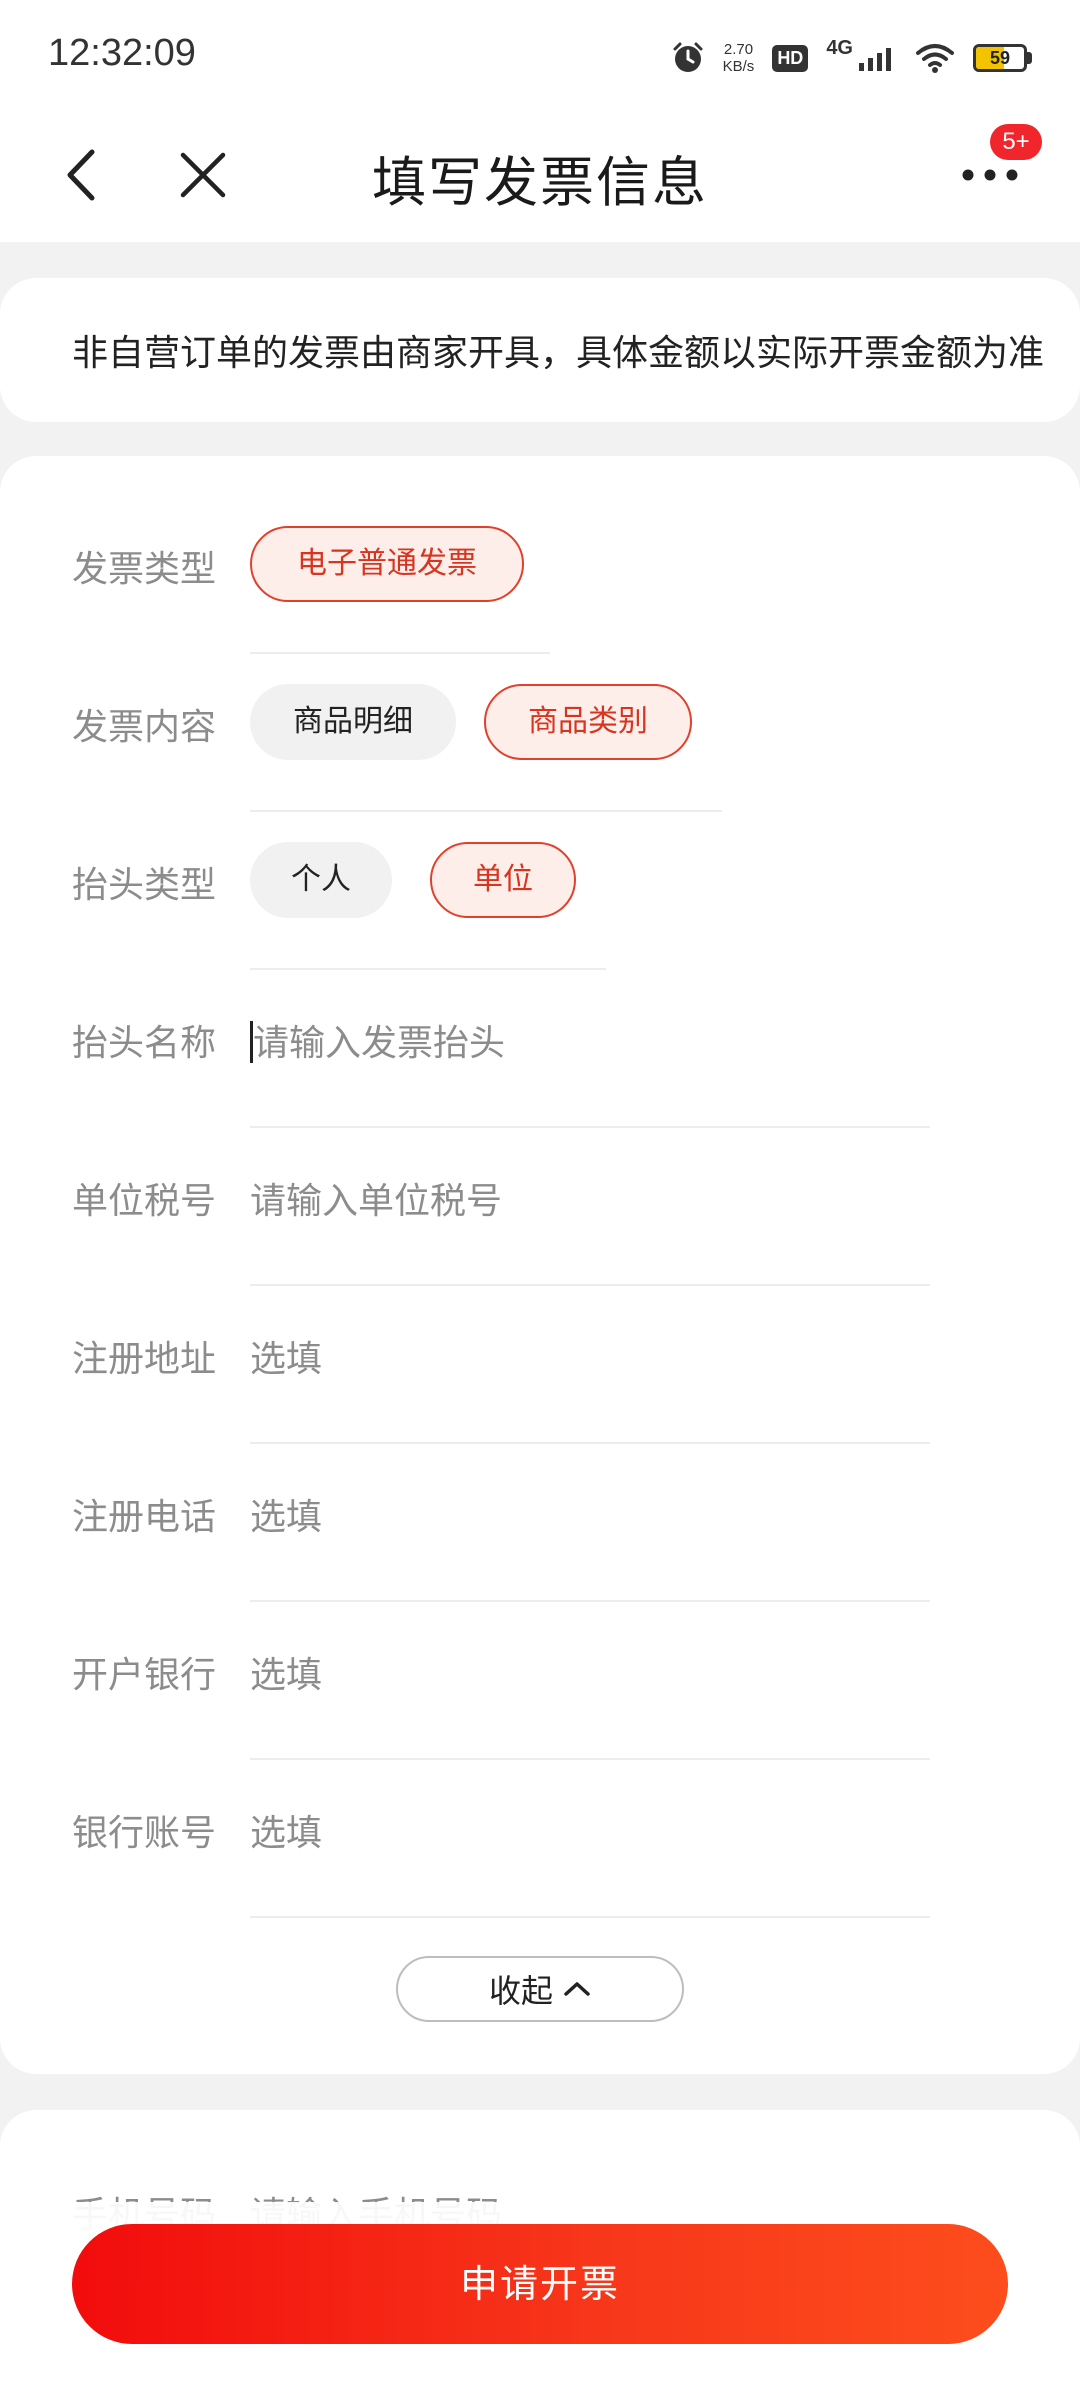 This screenshot has height=2400, width=1080. Describe the element at coordinates (144, 1675) in the screenshot. I see `bank-label: 开户银行` at that location.